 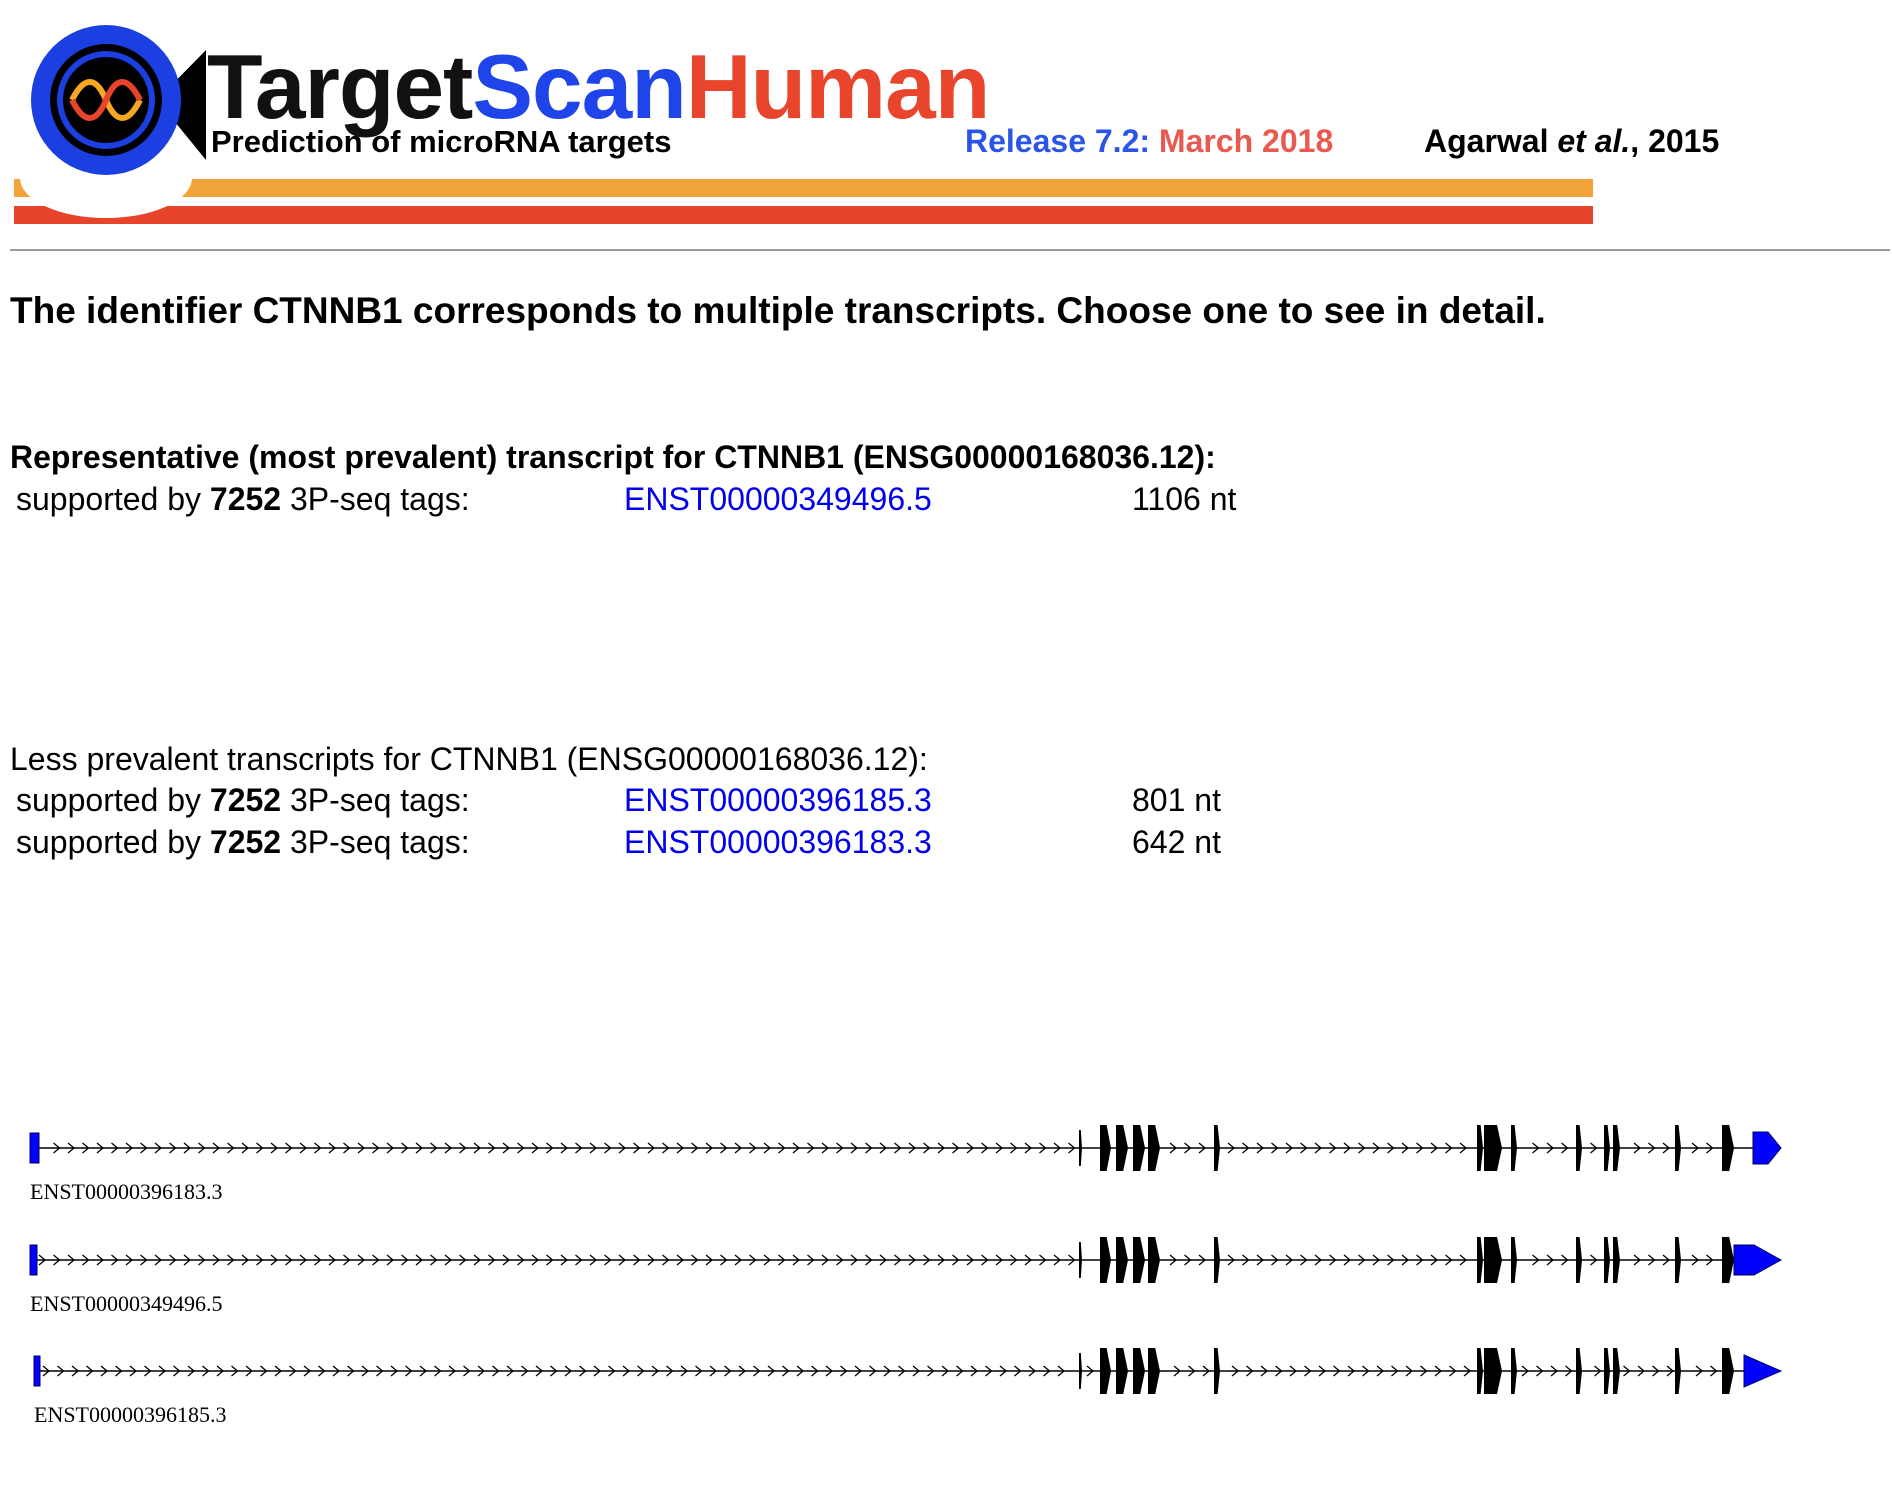 What do you see at coordinates (950, 250) in the screenshot?
I see `header-divider` at bounding box center [950, 250].